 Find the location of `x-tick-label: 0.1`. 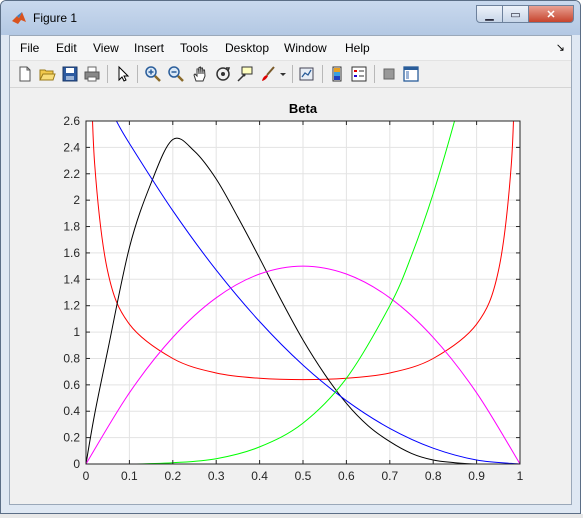

x-tick-label: 0.1 is located at coordinates (129, 476).